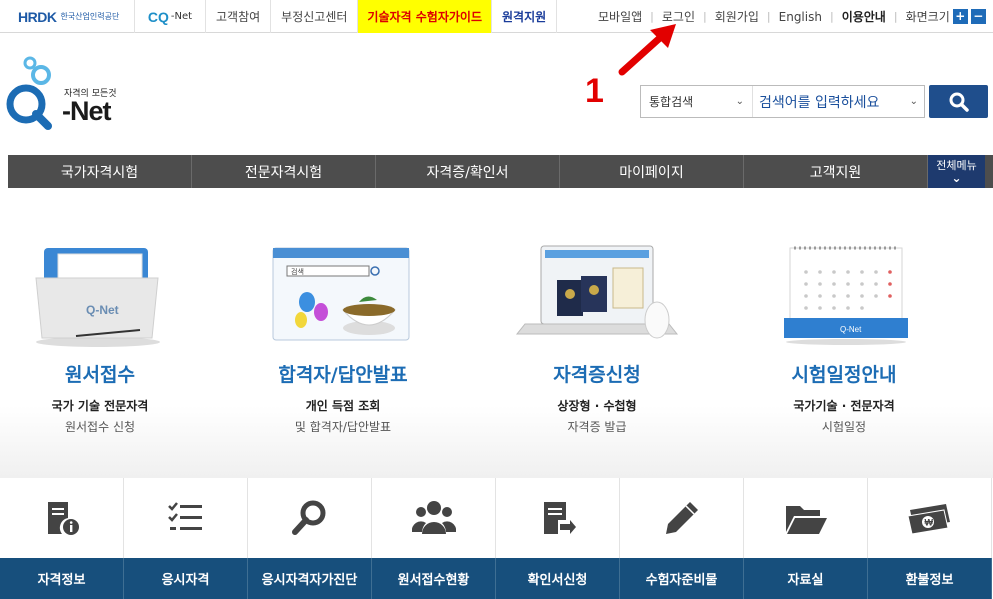 This screenshot has width=993, height=599. I want to click on logo-name: -Net, so click(86, 111).